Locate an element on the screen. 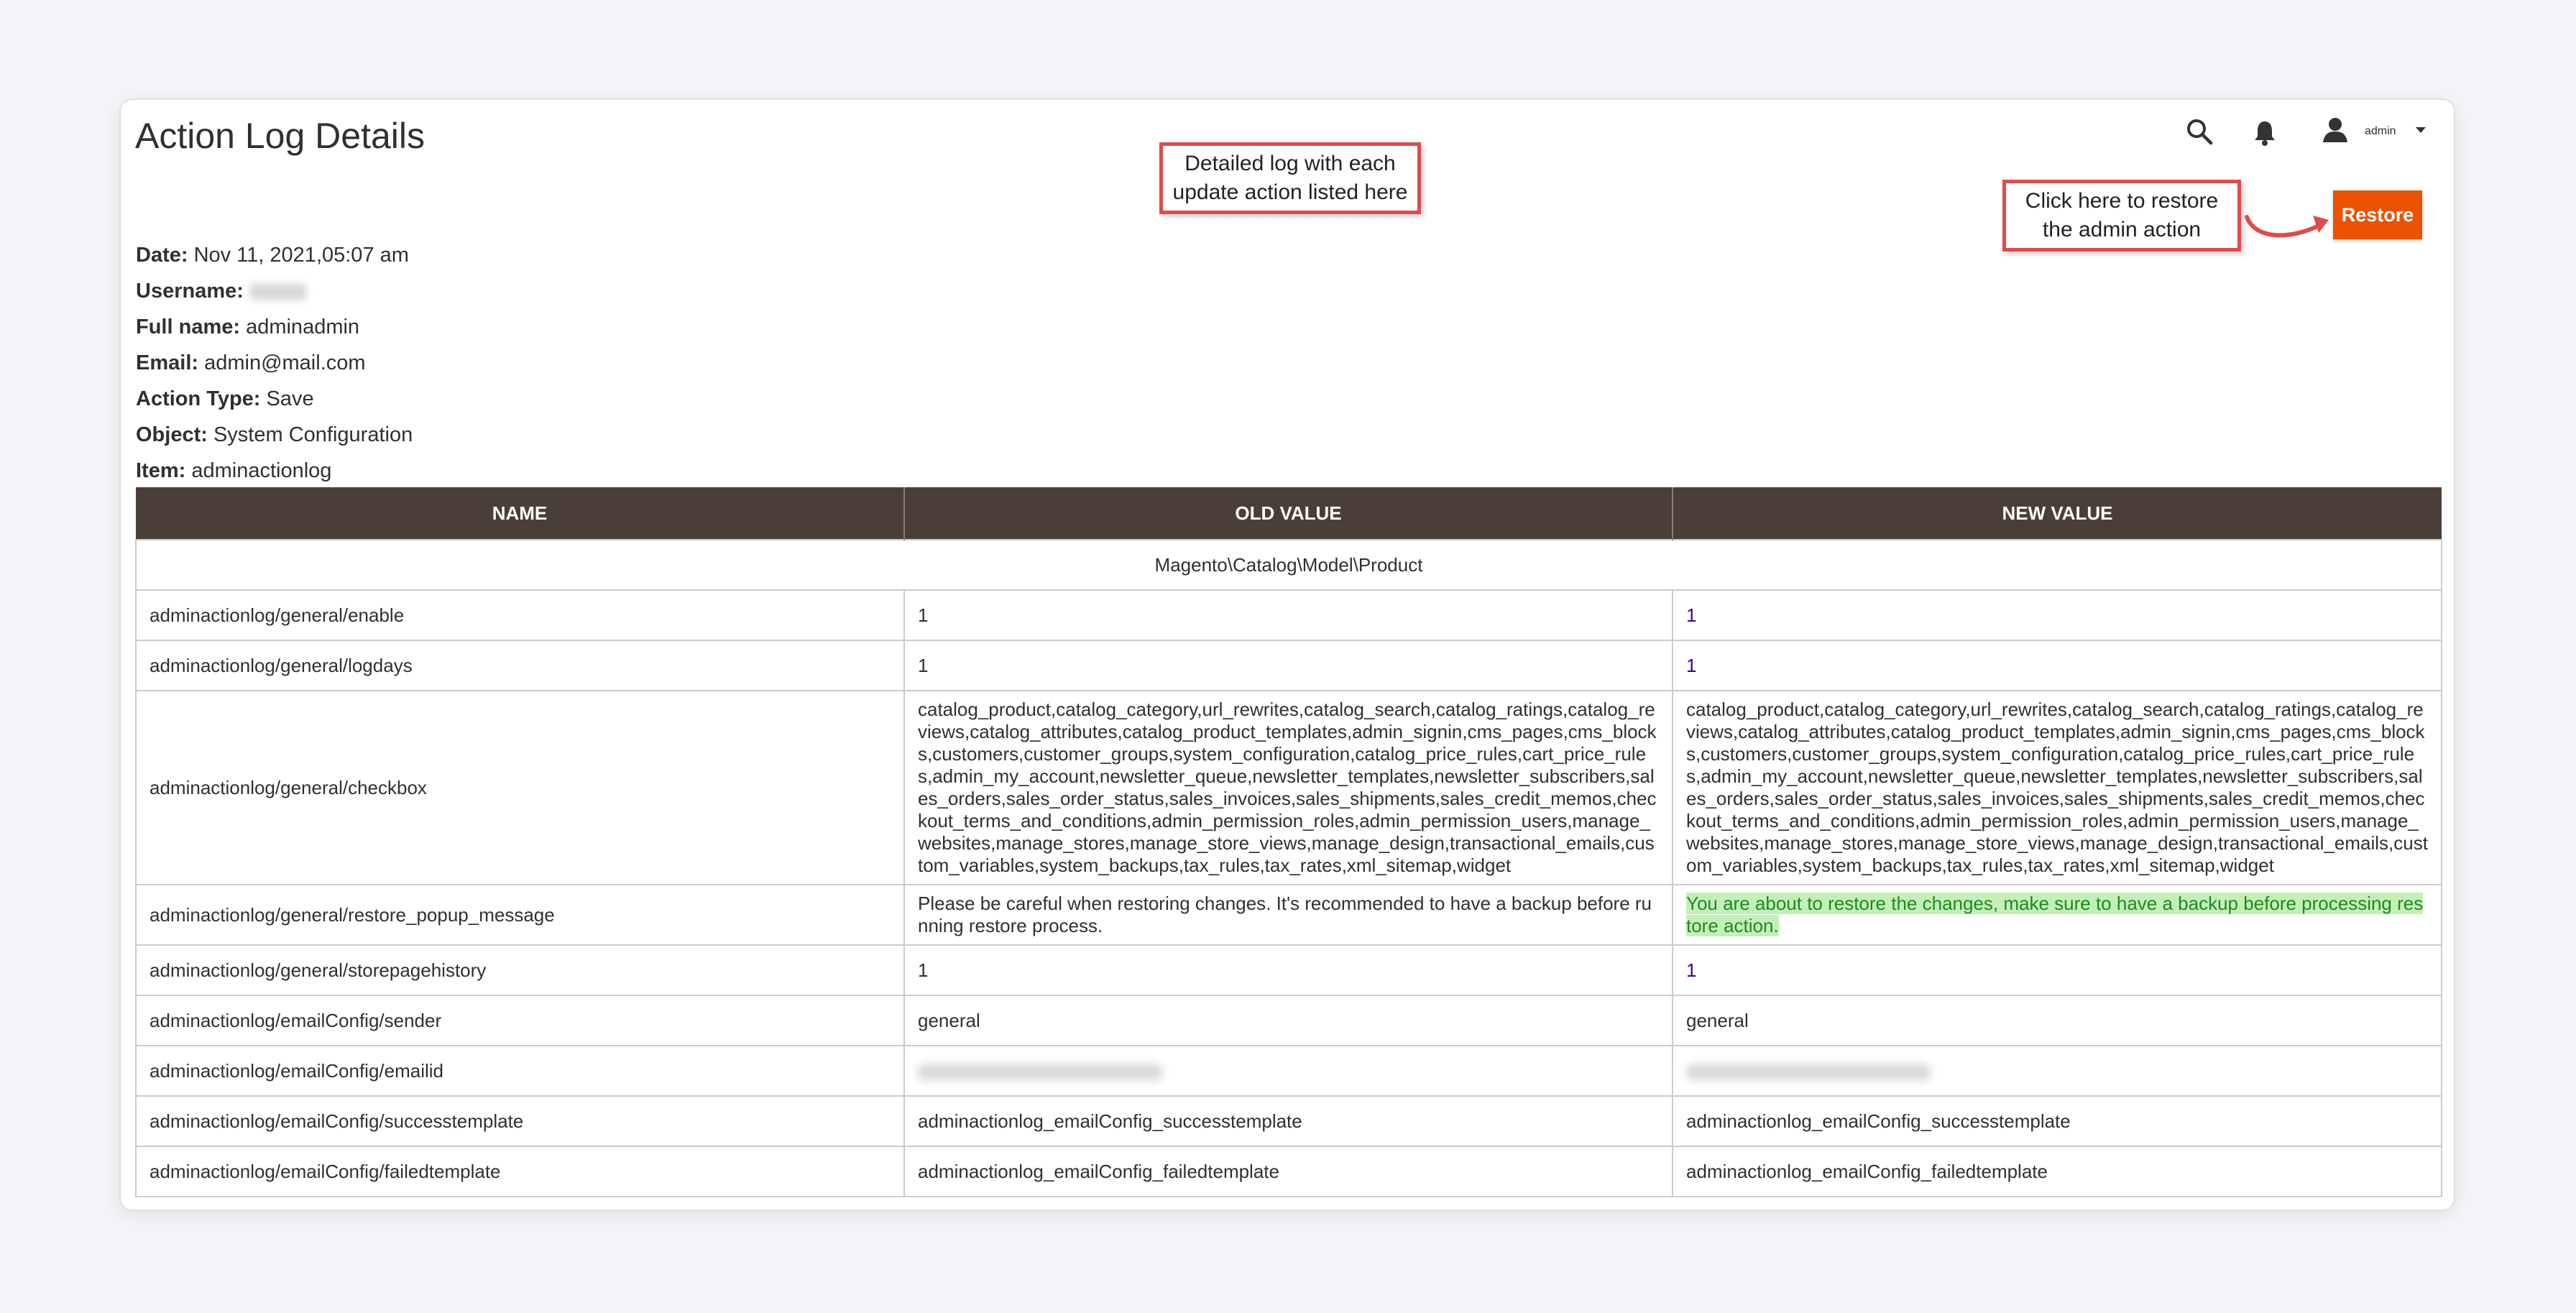 This screenshot has width=2576, height=1313. cell-name: adminactionlog/emailConfig/emailid is located at coordinates (520, 1071).